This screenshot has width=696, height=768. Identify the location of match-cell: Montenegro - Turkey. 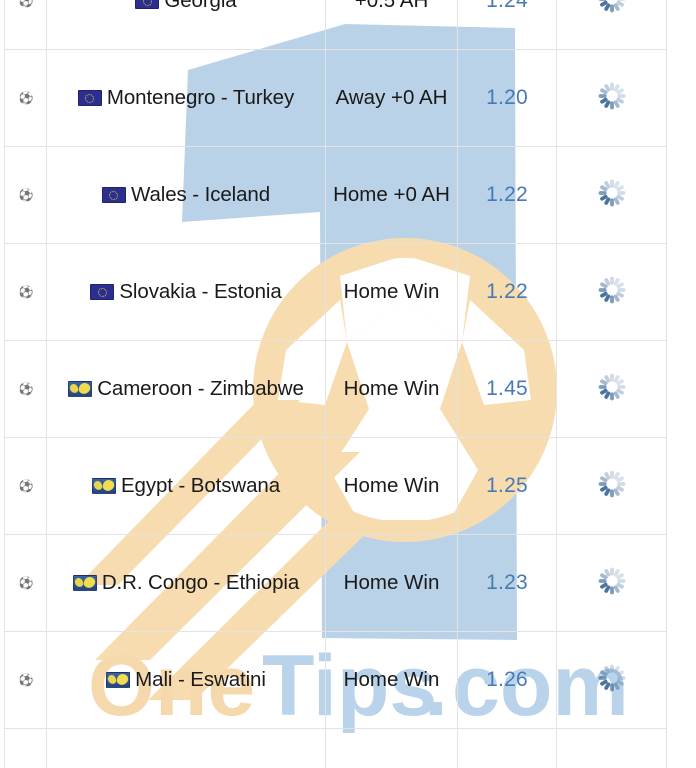
(186, 98).